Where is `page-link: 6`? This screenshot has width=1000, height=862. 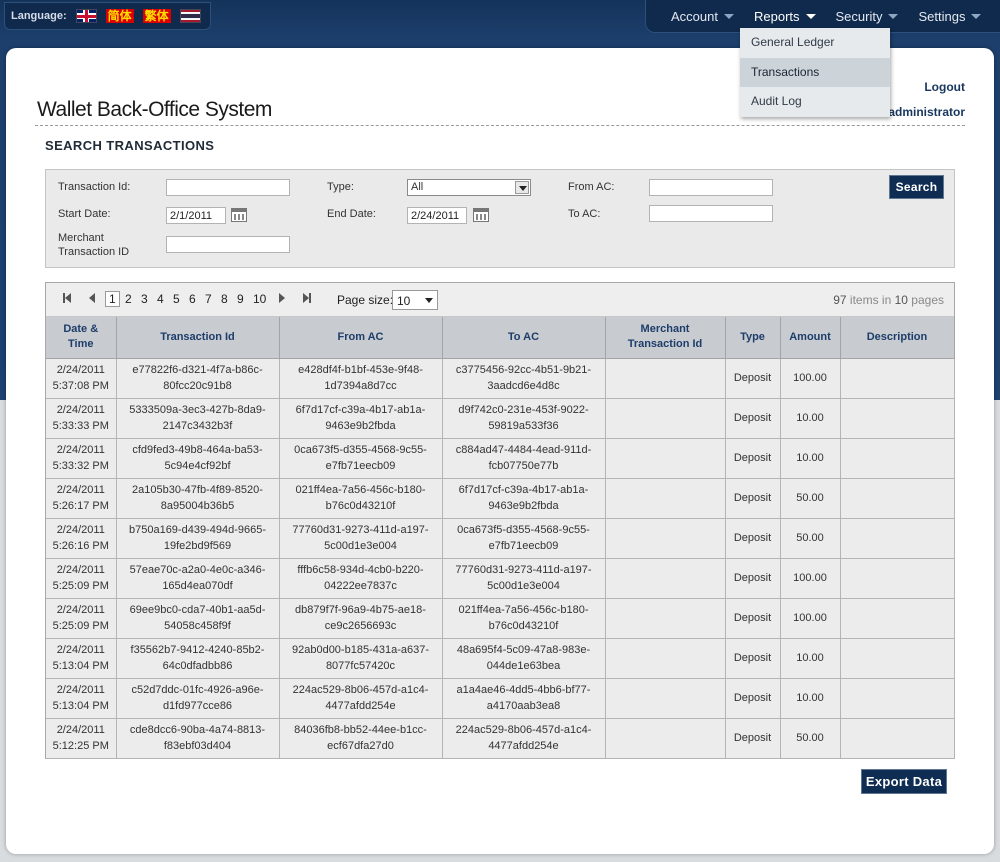
page-link: 6 is located at coordinates (192, 299).